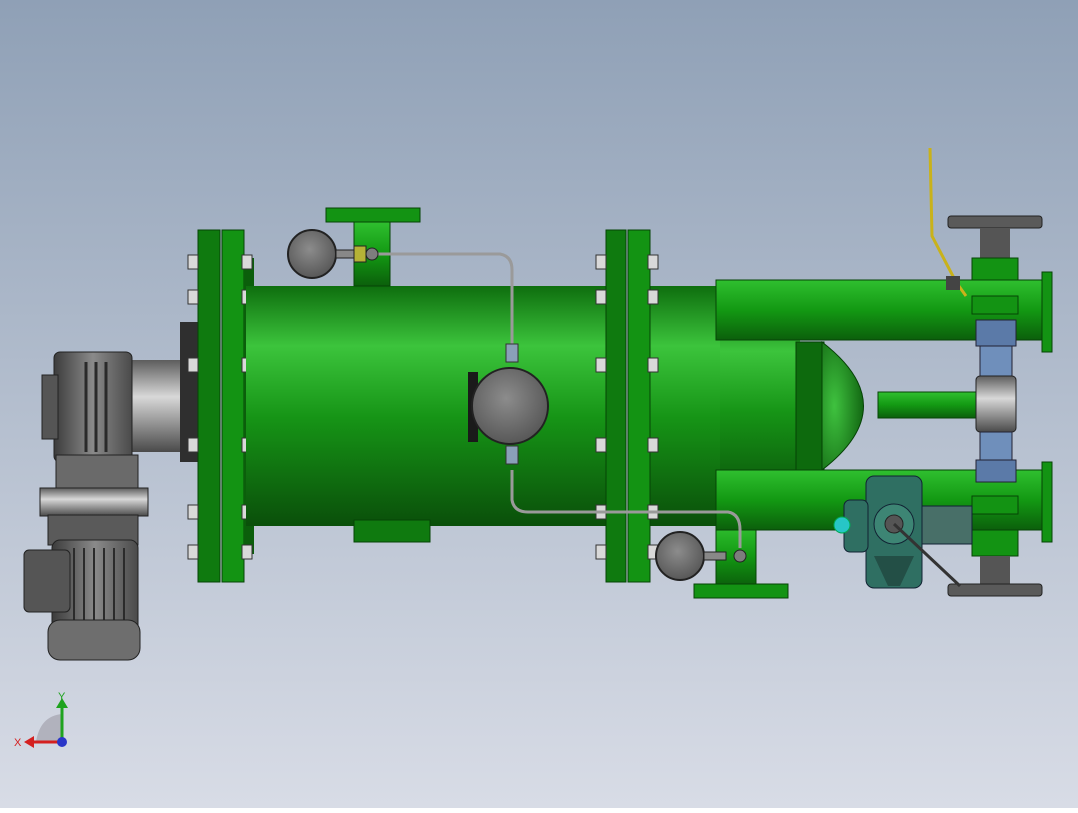 The height and width of the screenshot is (813, 1078). Describe the element at coordinates (62, 697) in the screenshot. I see `triad-y-label: Y` at that location.